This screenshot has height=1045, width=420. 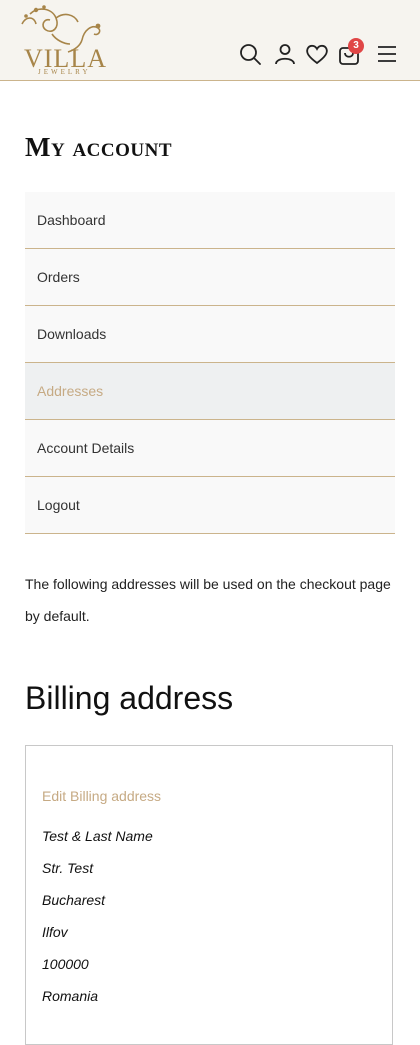 I want to click on billing-address-heading: Billing address, so click(x=129, y=698).